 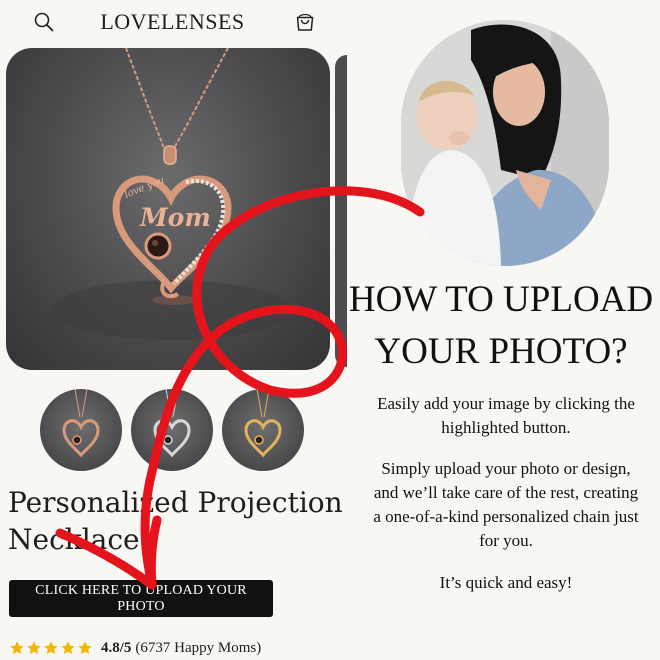 I want to click on rating-count: (6737 Happy Moms), so click(x=198, y=647).